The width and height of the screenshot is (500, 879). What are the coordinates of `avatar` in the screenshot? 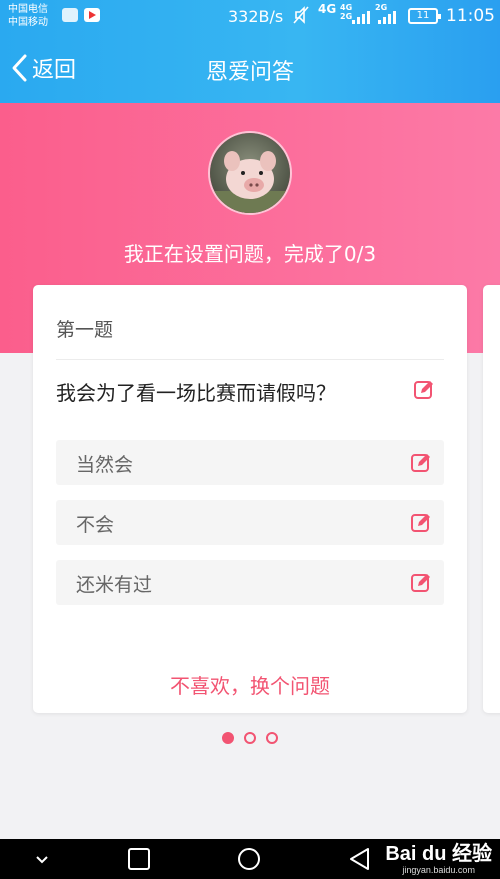 It's located at (250, 173).